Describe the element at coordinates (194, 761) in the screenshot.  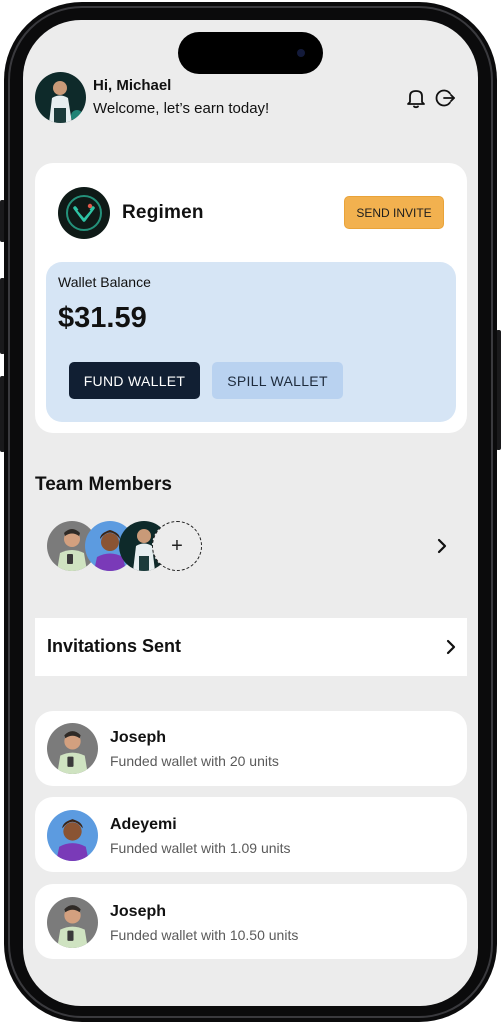
I see `activity-description: Funded wallet with 20 units` at that location.